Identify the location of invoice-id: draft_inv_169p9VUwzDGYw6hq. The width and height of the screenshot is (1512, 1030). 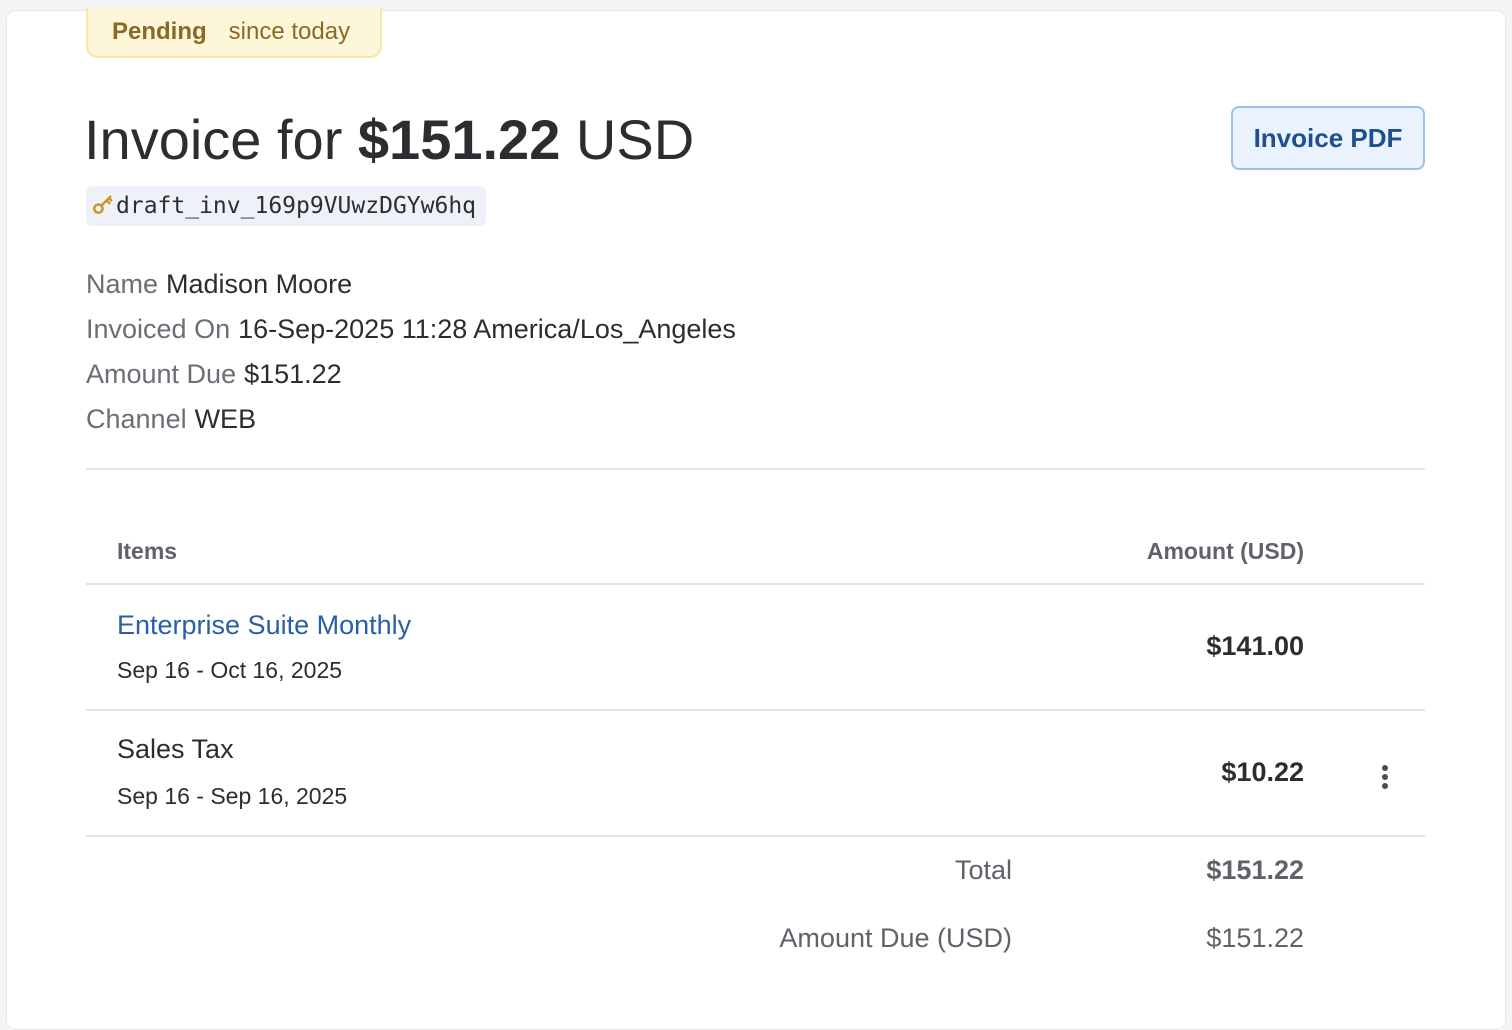
(296, 206).